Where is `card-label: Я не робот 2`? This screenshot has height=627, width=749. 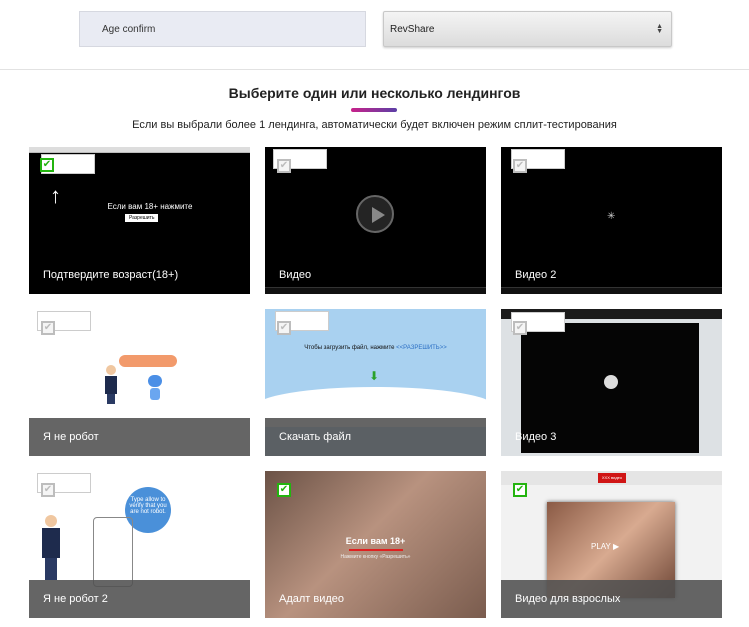
card-label: Я не робот 2 is located at coordinates (139, 599).